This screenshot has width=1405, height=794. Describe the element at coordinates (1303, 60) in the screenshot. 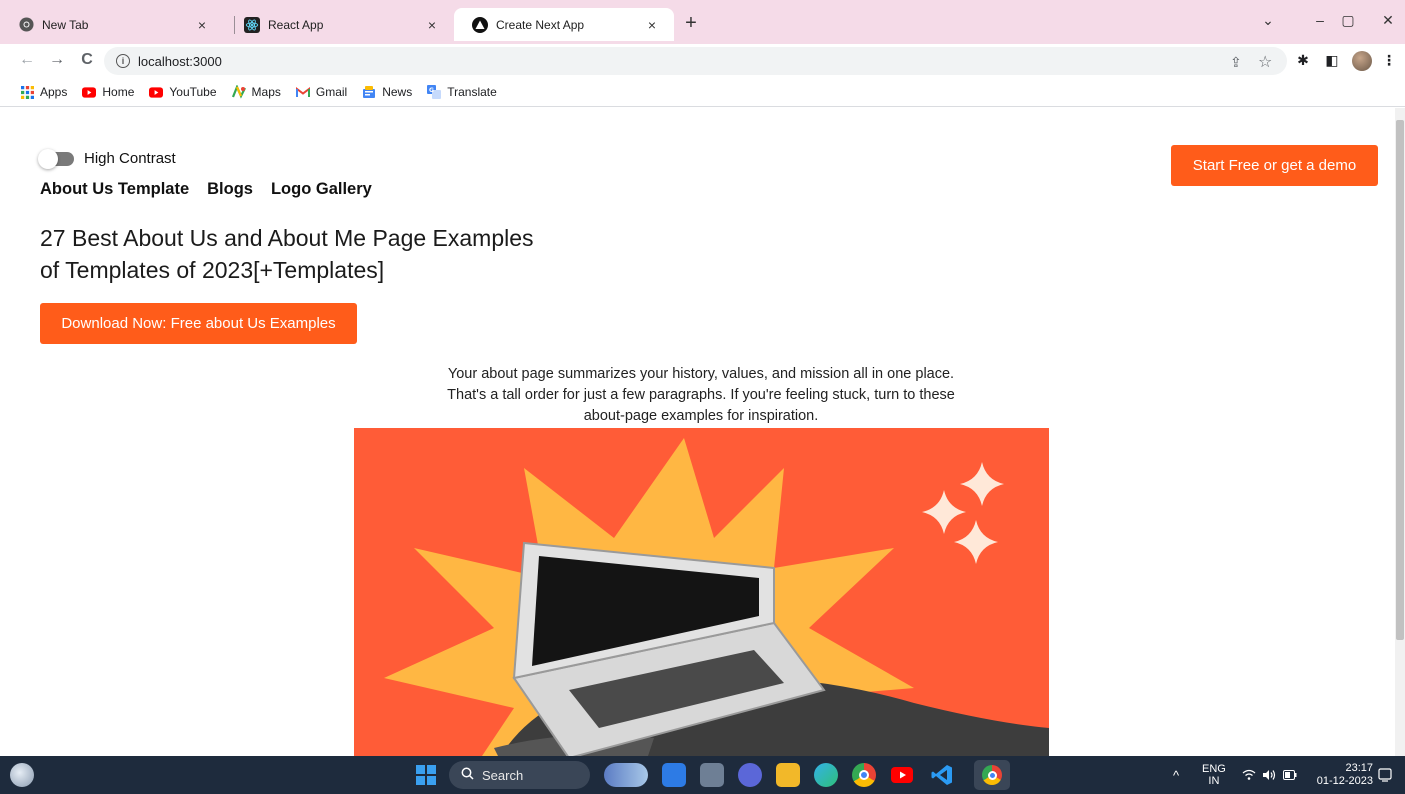

I see `extensions-icon: ✱` at that location.